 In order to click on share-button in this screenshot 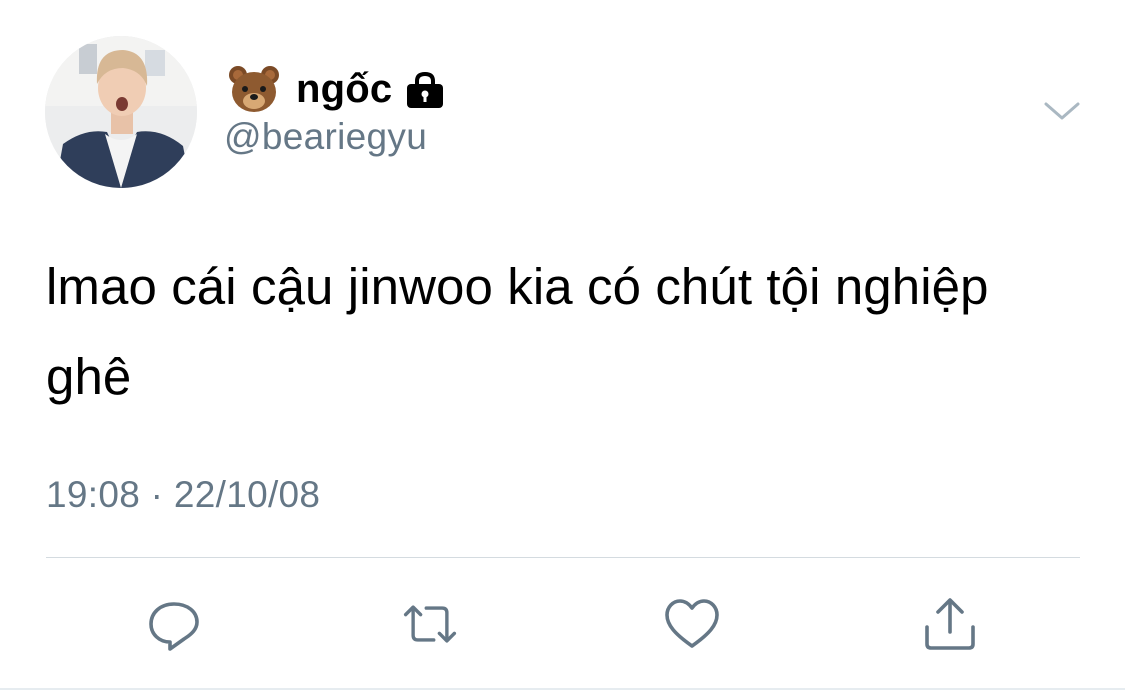, I will do `click(950, 624)`.